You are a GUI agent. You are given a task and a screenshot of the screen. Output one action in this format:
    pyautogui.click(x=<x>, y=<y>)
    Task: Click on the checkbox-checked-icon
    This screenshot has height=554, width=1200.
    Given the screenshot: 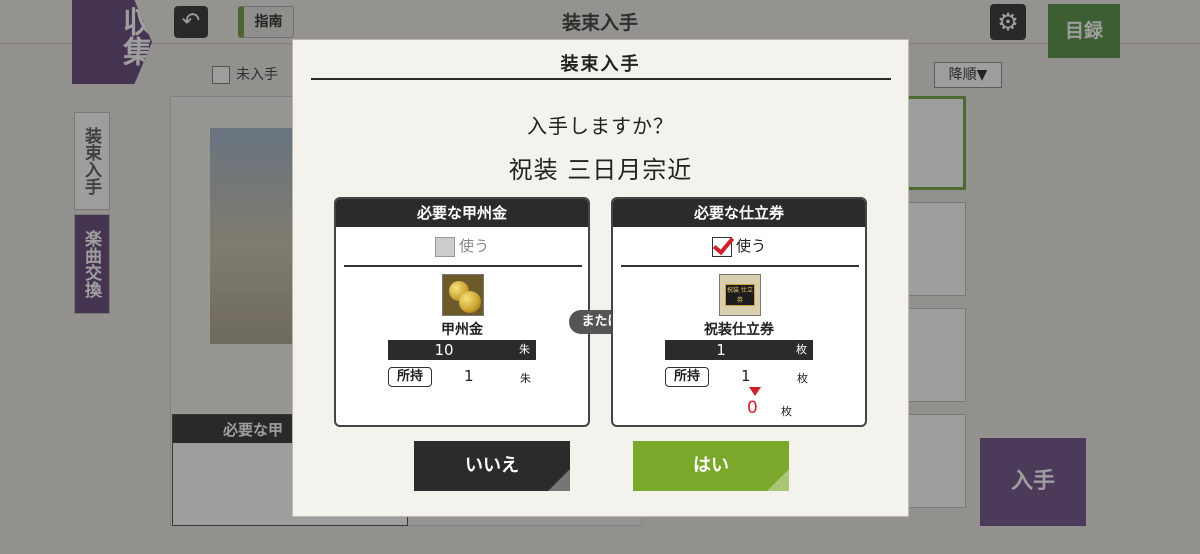 What is the action you would take?
    pyautogui.click(x=721, y=246)
    